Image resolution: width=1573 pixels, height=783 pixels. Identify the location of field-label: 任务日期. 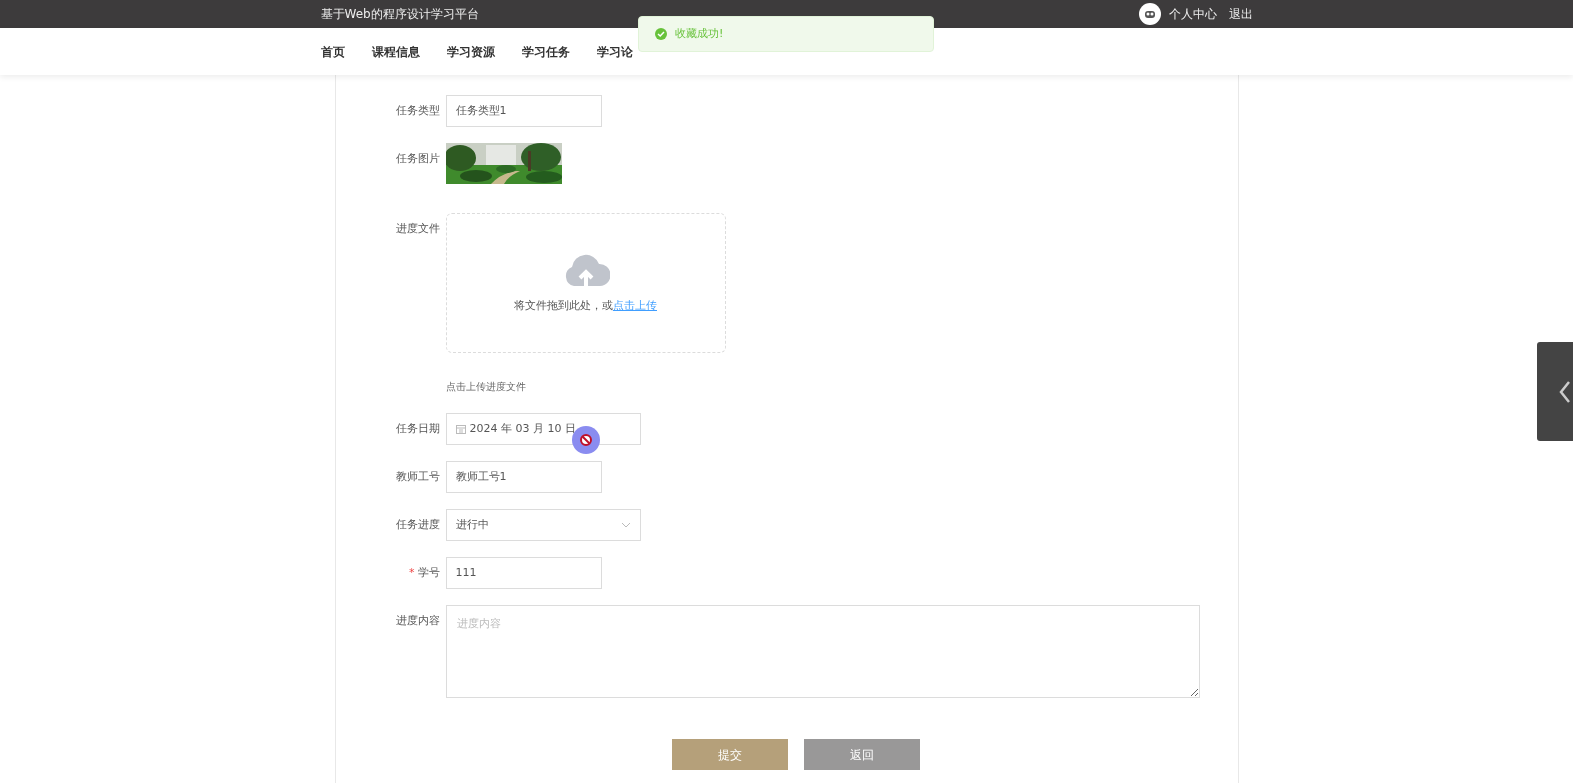
(417, 428).